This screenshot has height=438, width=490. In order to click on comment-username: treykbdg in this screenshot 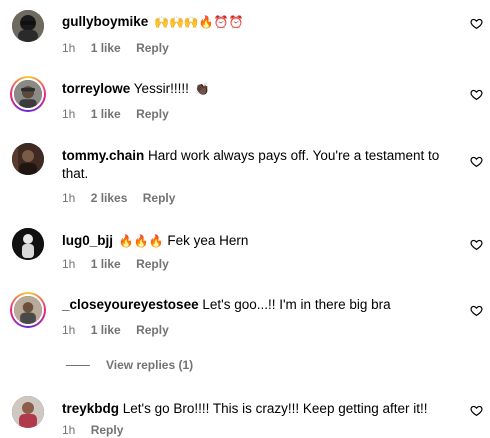, I will do `click(90, 408)`.